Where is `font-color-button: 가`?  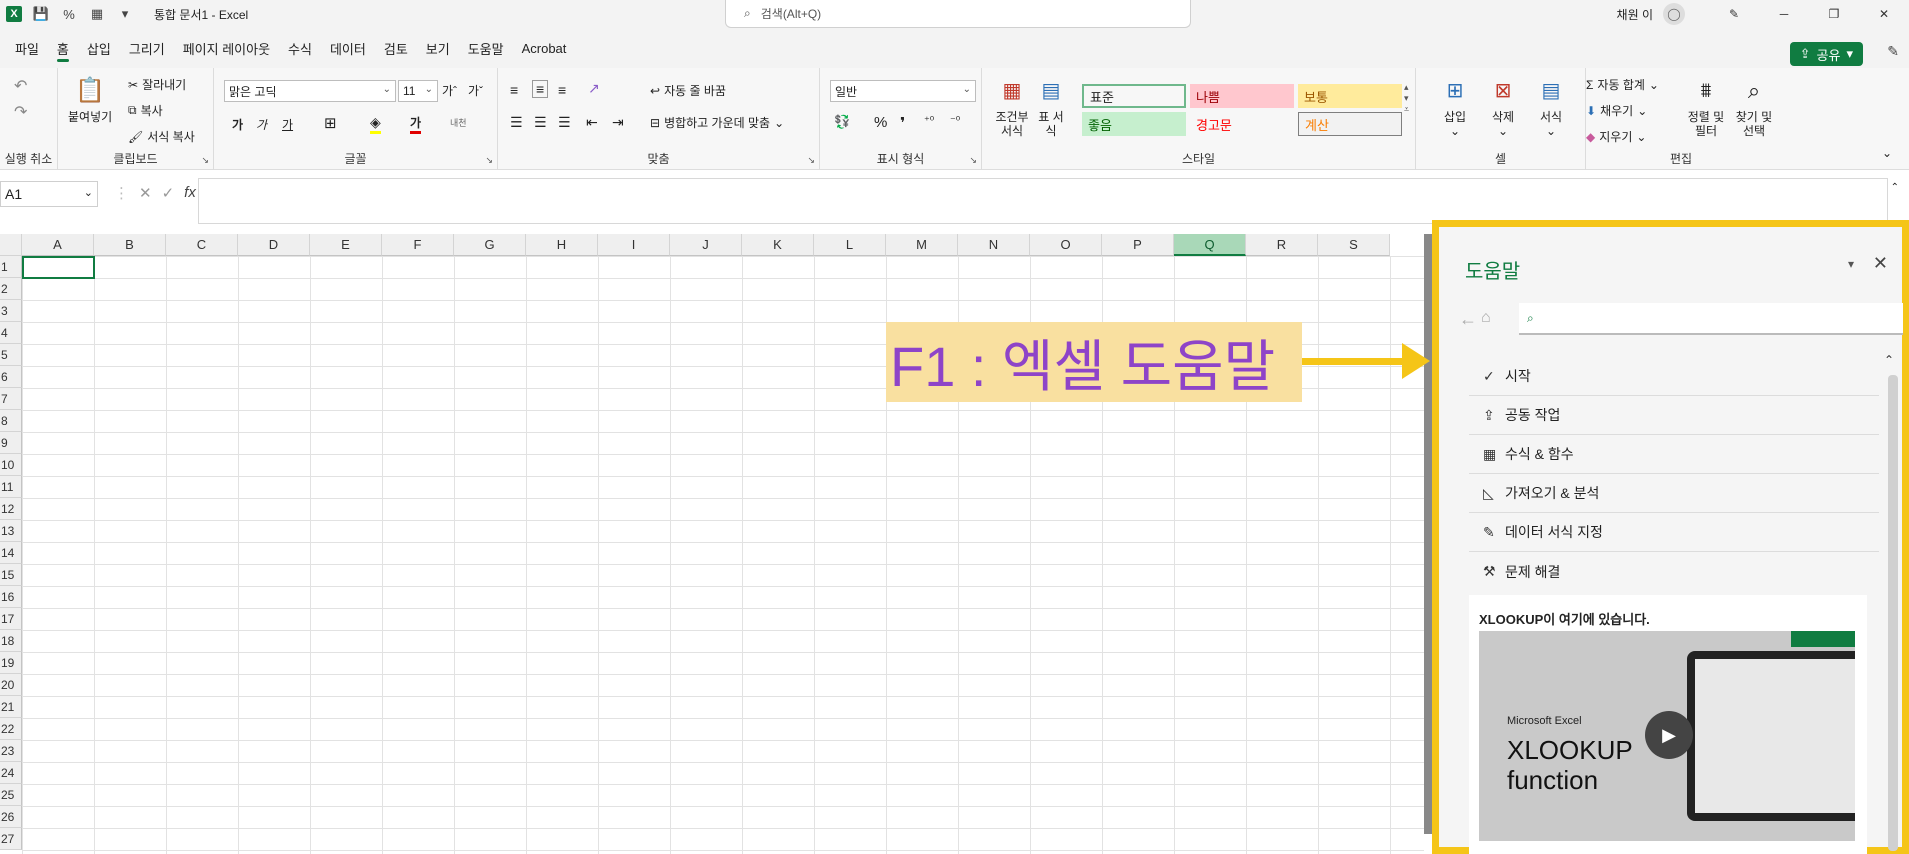
font-color-button: 가 is located at coordinates (416, 124).